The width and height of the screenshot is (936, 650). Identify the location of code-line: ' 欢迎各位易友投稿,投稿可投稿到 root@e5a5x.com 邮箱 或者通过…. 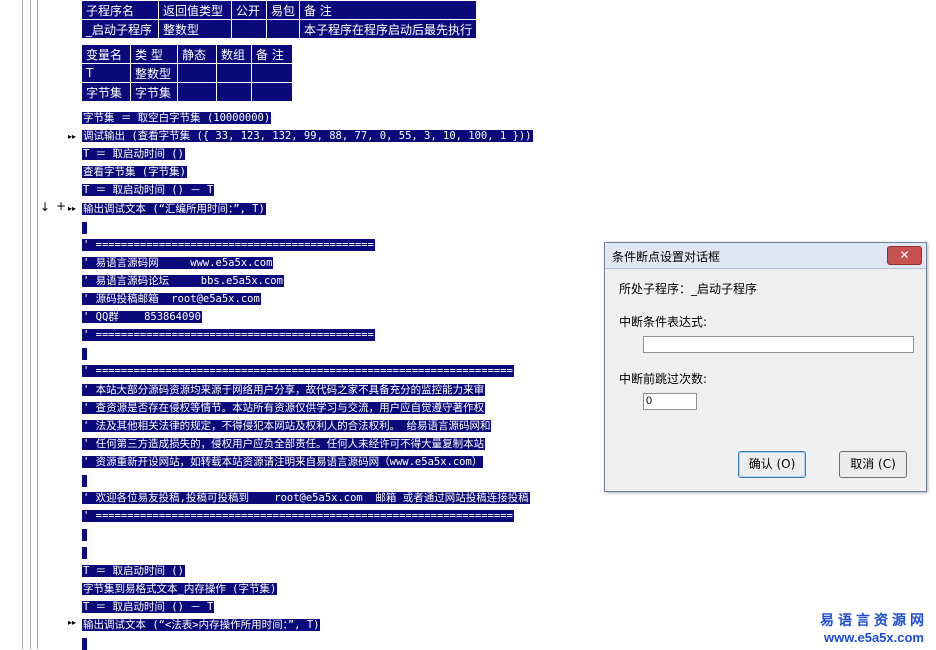
(306, 498).